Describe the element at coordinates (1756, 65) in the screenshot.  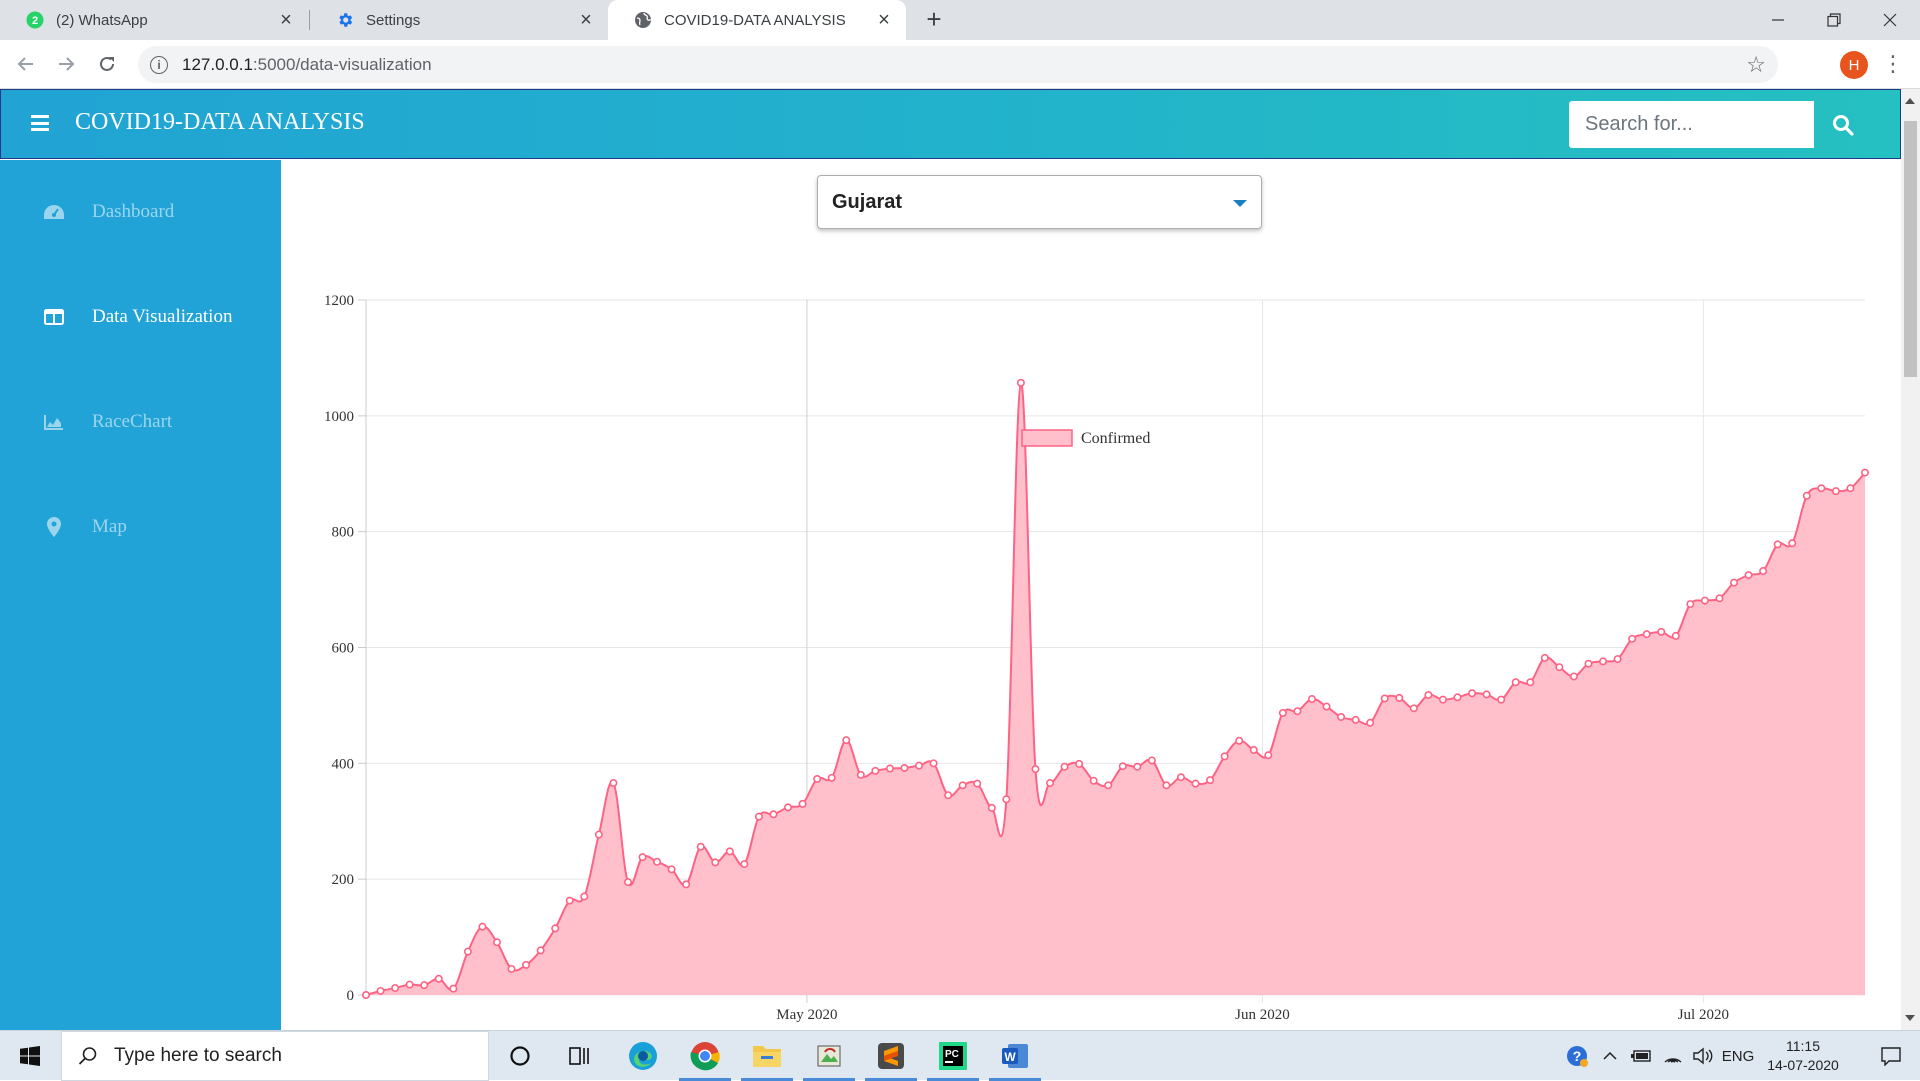
I see `bookmark-star-icon: ☆` at that location.